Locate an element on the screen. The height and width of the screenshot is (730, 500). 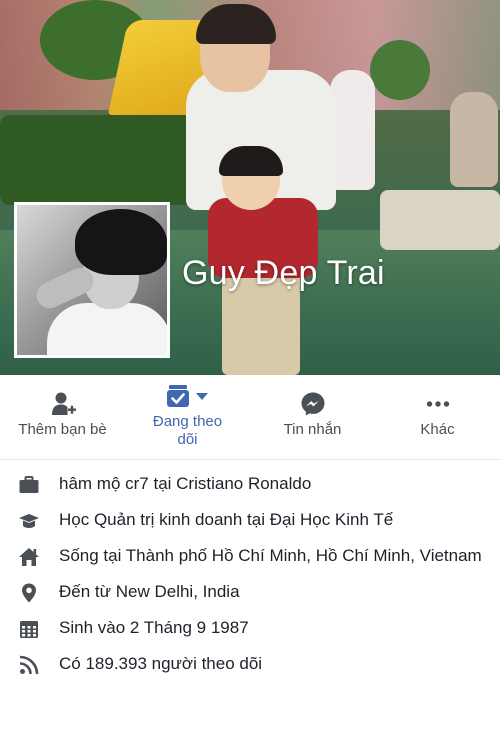
info-followers-text: Có 189.393 người theo dõi is located at coordinates (161, 663).